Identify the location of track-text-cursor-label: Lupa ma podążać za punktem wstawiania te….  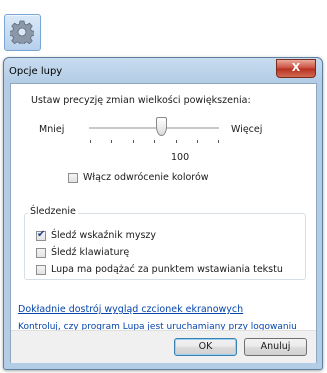
(167, 269).